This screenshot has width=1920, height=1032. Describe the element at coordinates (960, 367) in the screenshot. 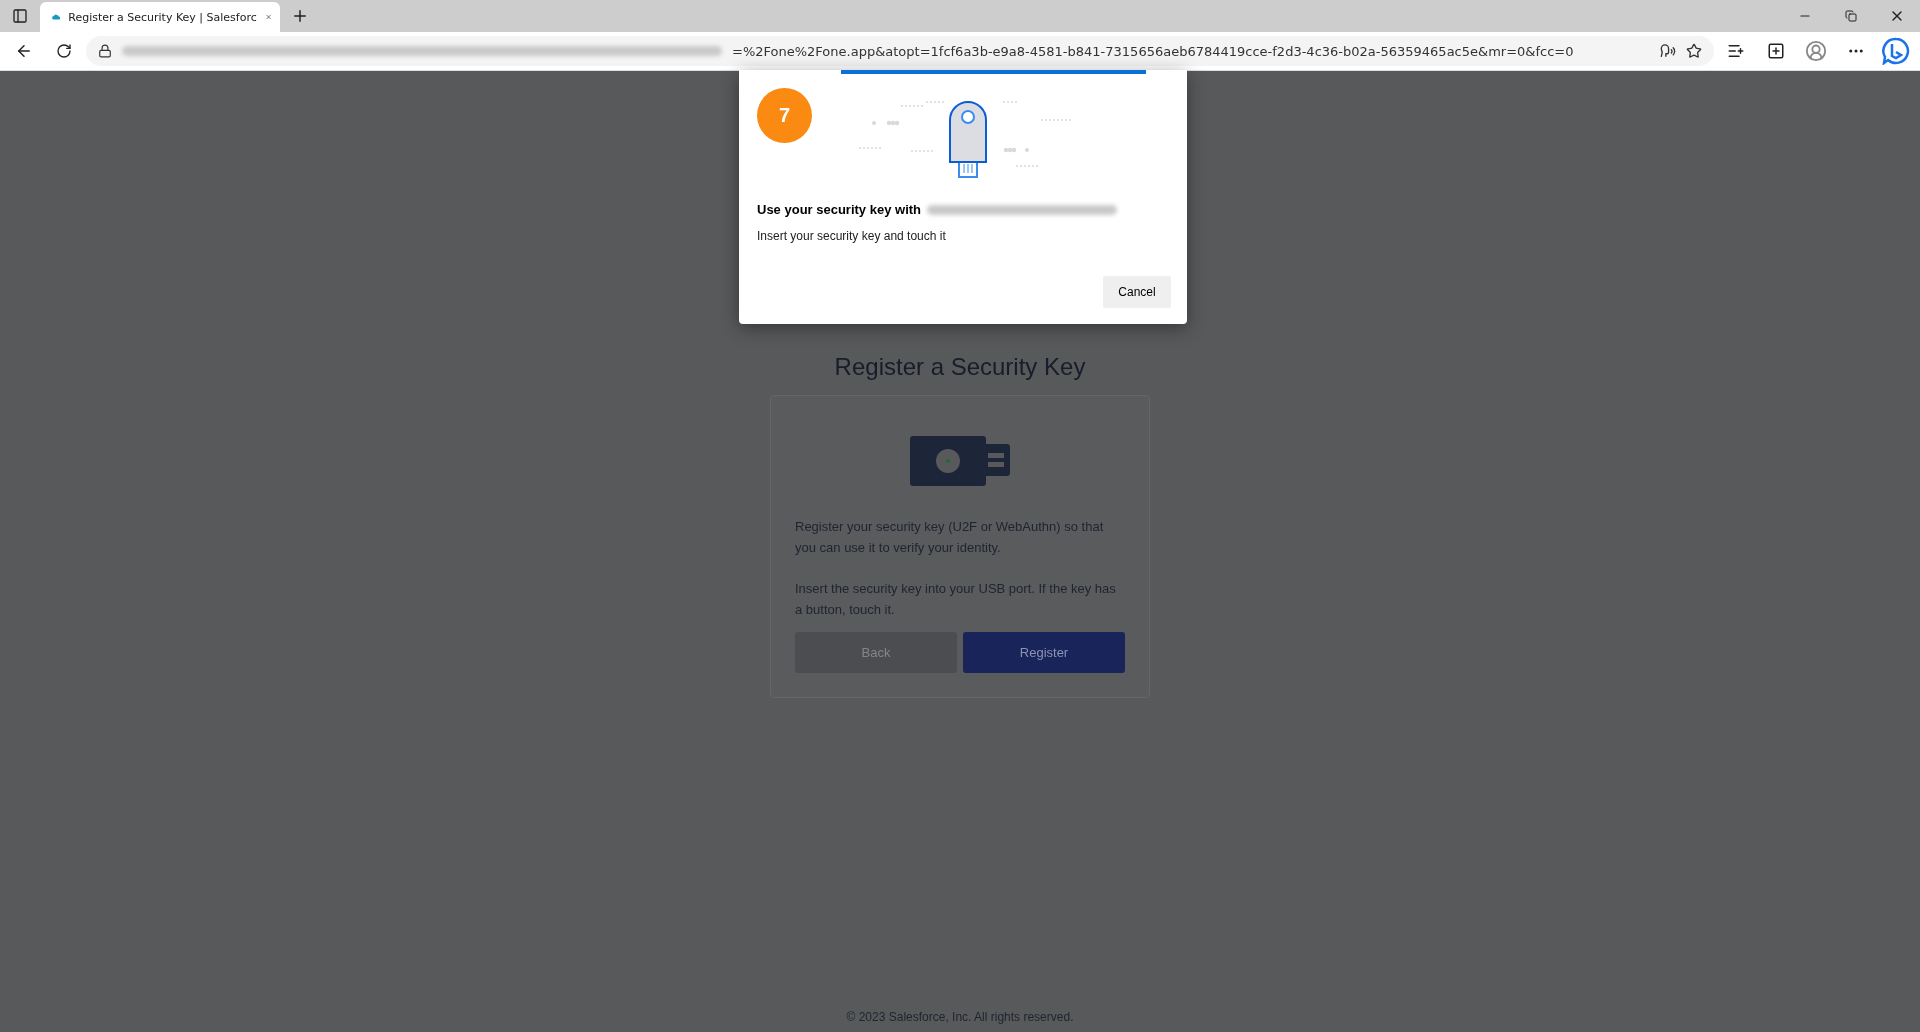

I see `page-title: Register a Security Key` at that location.